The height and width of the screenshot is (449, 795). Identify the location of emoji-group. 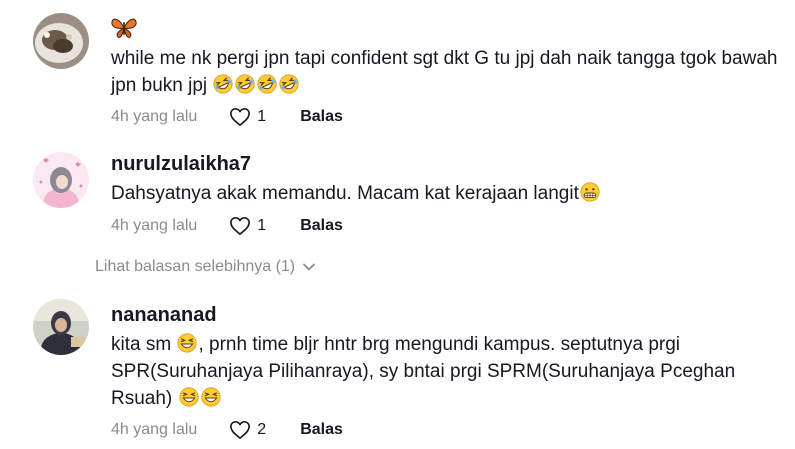
(256, 85).